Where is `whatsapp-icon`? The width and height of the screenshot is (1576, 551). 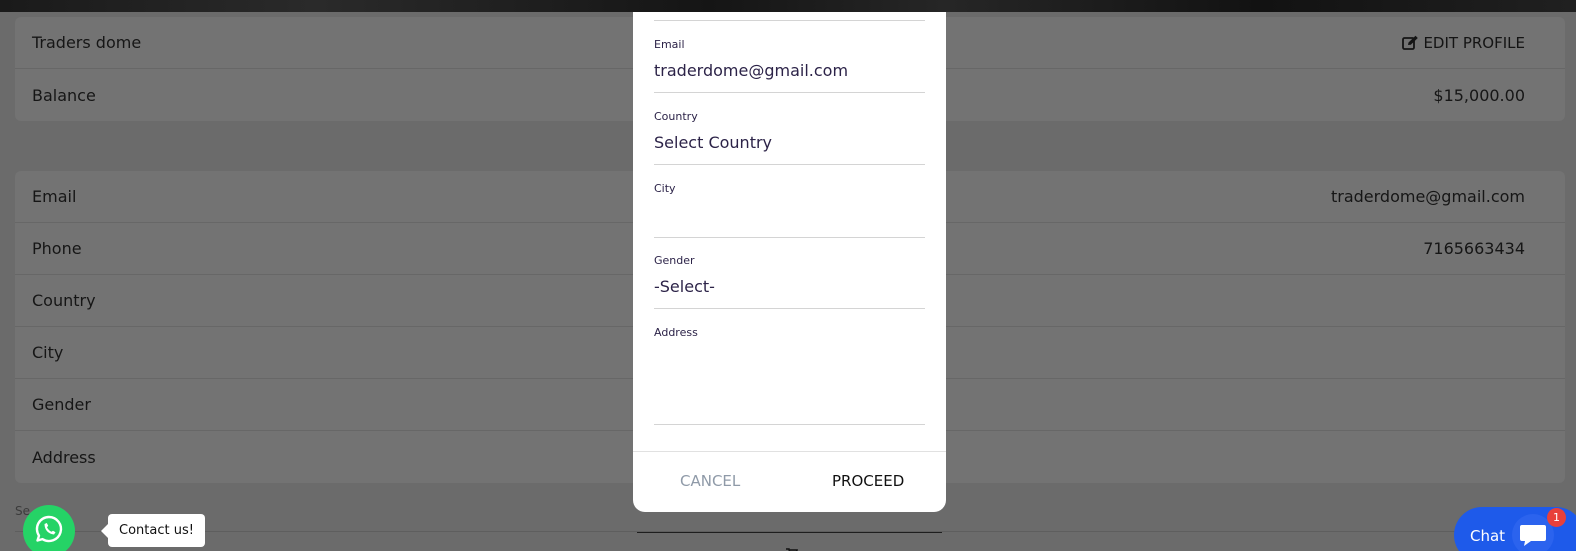 whatsapp-icon is located at coordinates (49, 531).